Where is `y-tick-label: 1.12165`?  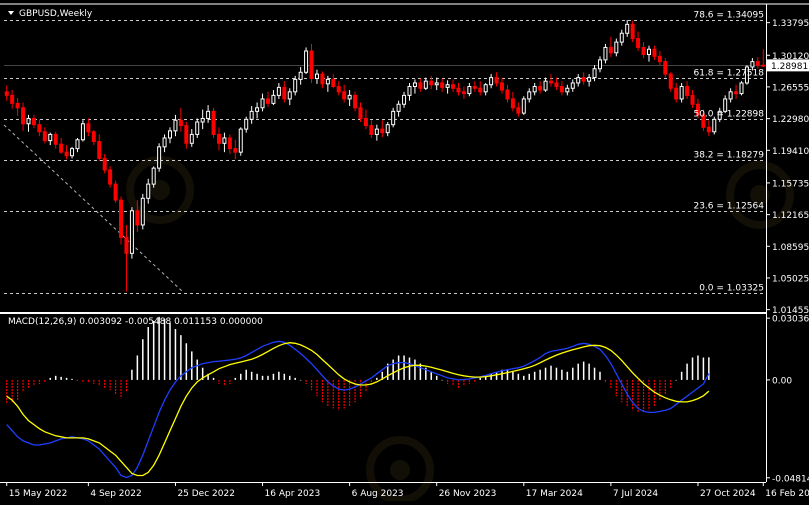 y-tick-label: 1.12165 is located at coordinates (790, 216).